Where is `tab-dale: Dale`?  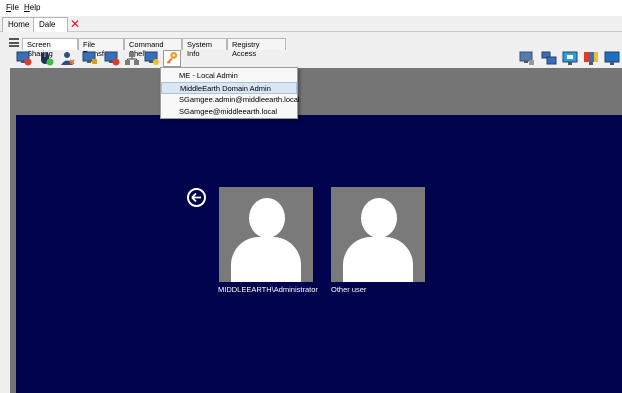 tab-dale: Dale is located at coordinates (50, 24).